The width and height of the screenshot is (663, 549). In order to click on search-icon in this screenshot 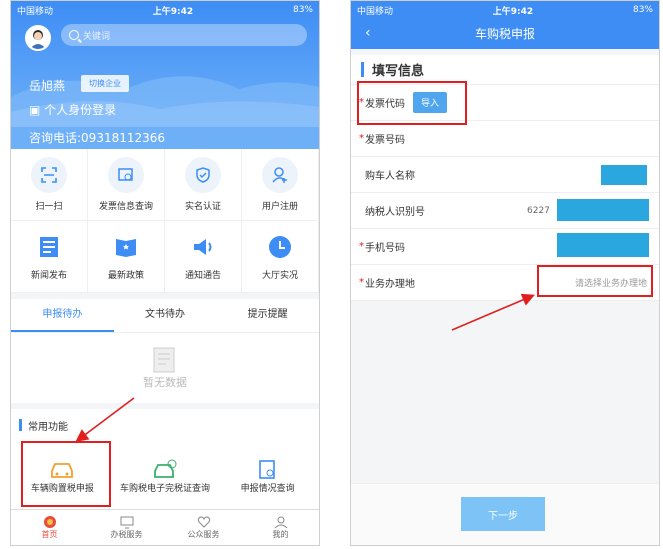, I will do `click(74, 35)`.